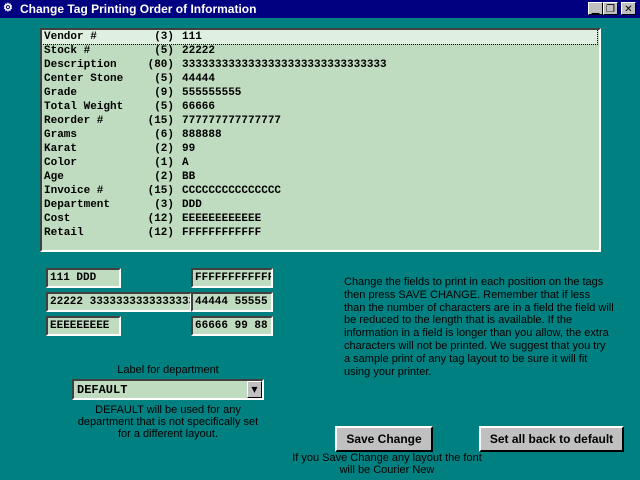  What do you see at coordinates (61, 149) in the screenshot?
I see `field-name: Karat` at bounding box center [61, 149].